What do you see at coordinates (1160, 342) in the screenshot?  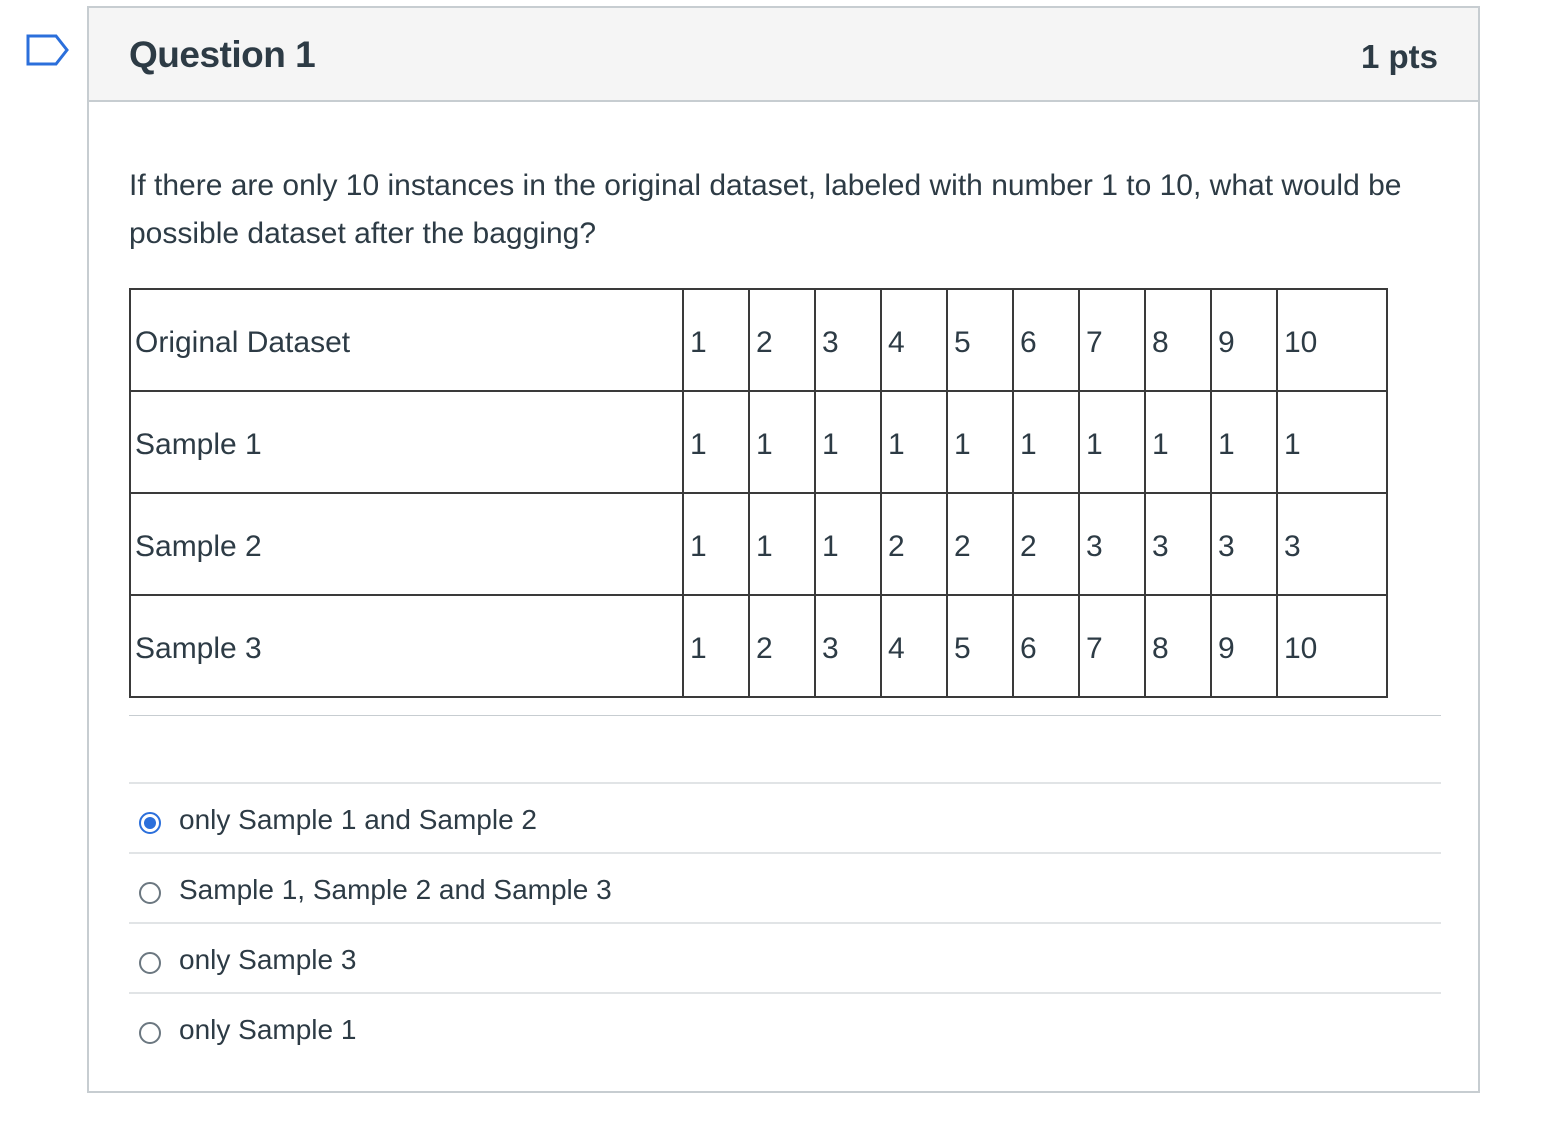 I see `cell-value: 8` at bounding box center [1160, 342].